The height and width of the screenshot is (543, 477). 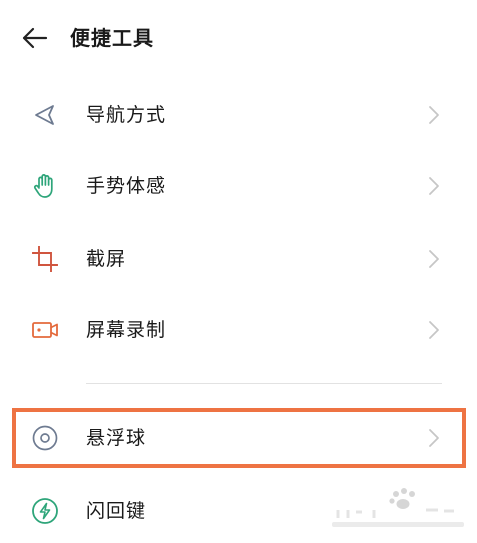 I want to click on arrow-left-icon, so click(x=35, y=38).